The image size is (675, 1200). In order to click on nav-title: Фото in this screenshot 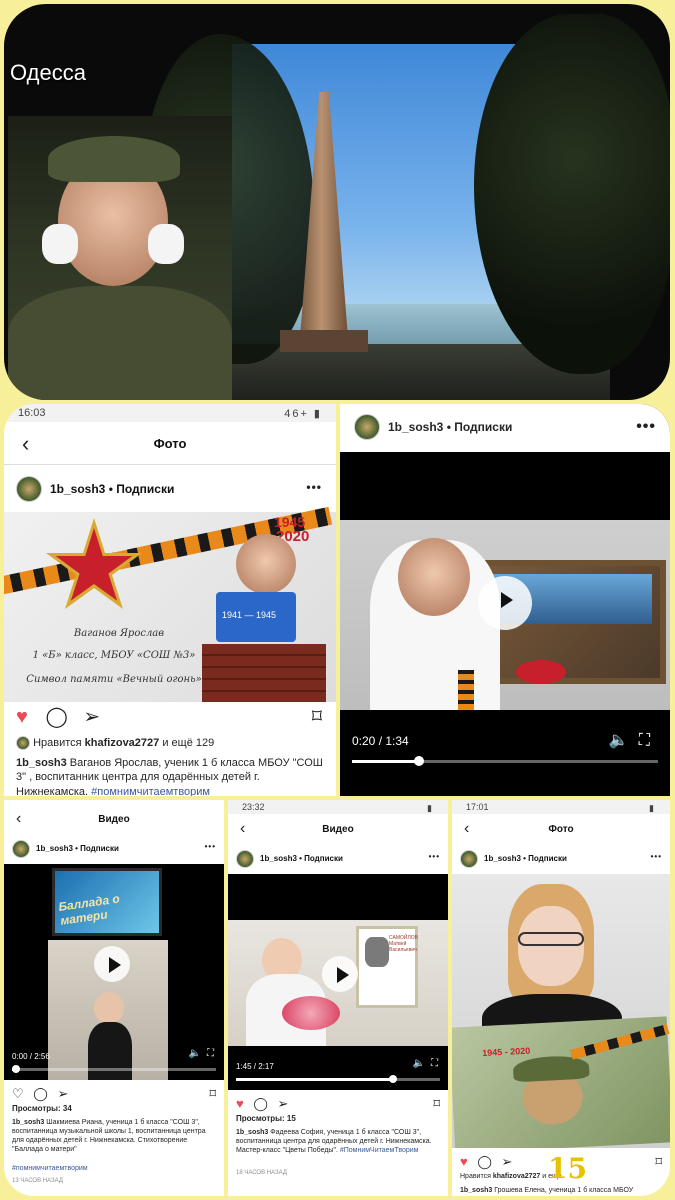, I will do `click(170, 443)`.